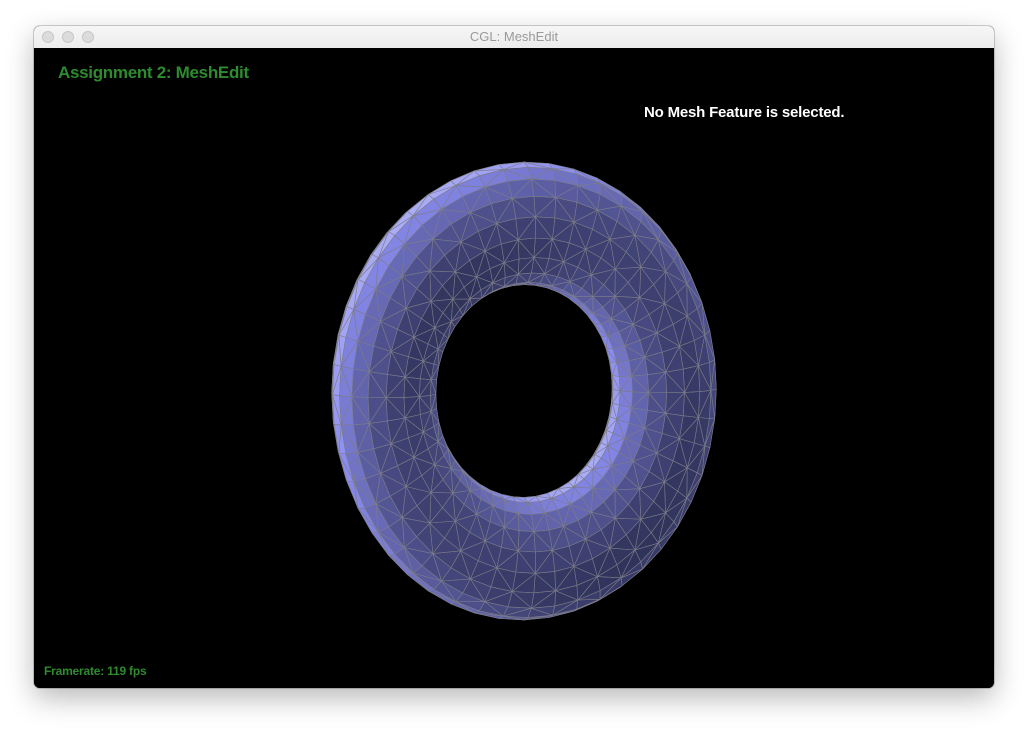  I want to click on window-title: CGL: MeshEdit, so click(514, 36).